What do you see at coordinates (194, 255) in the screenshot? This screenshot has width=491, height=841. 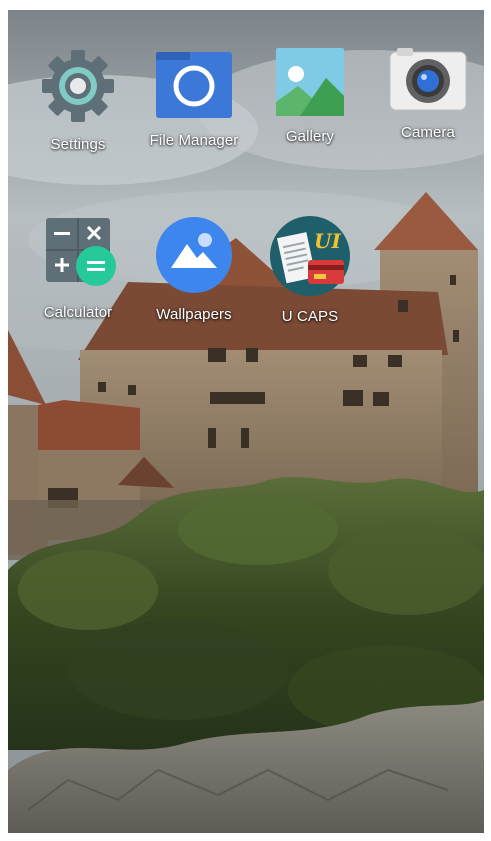 I see `wallpapers-icon` at bounding box center [194, 255].